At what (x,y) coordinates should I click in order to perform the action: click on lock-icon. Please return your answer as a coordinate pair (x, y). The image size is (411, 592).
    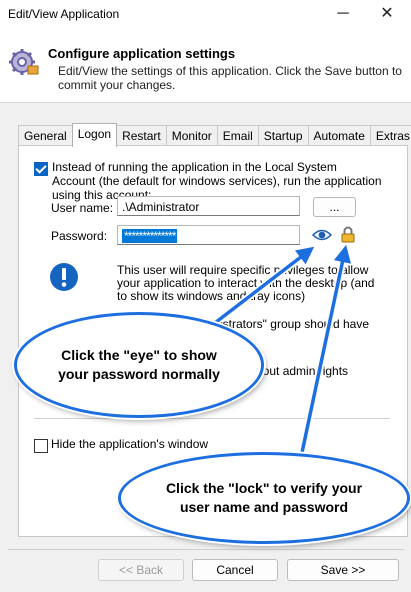
    Looking at the image, I should click on (348, 234).